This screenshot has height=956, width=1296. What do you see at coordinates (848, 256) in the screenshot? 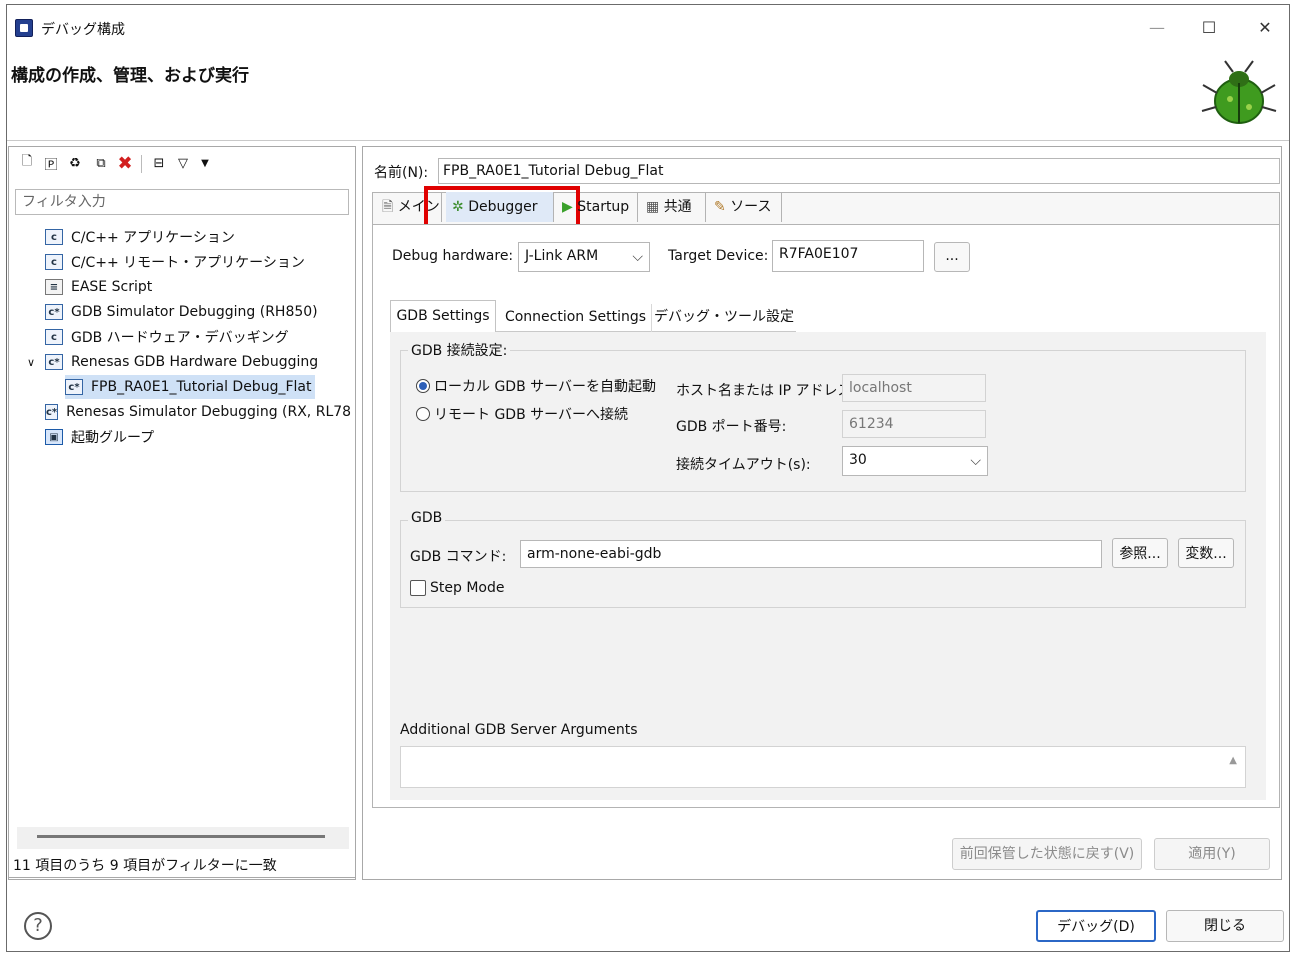
I see `target-device-input: R7FA0E107` at bounding box center [848, 256].